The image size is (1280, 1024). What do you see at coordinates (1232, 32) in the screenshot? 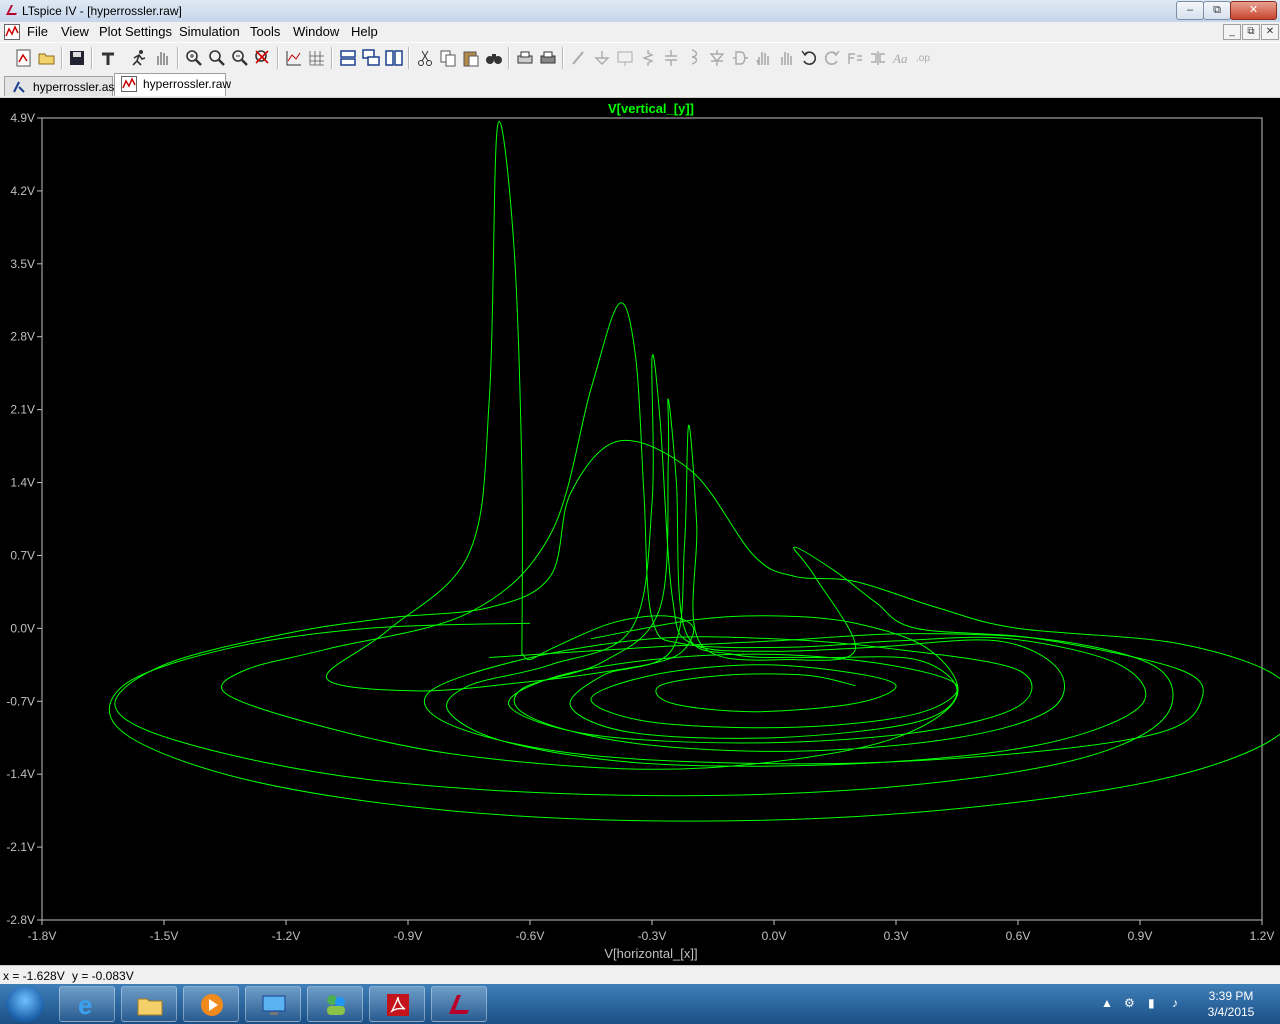
I see `mdi-minimize-button: _` at bounding box center [1232, 32].